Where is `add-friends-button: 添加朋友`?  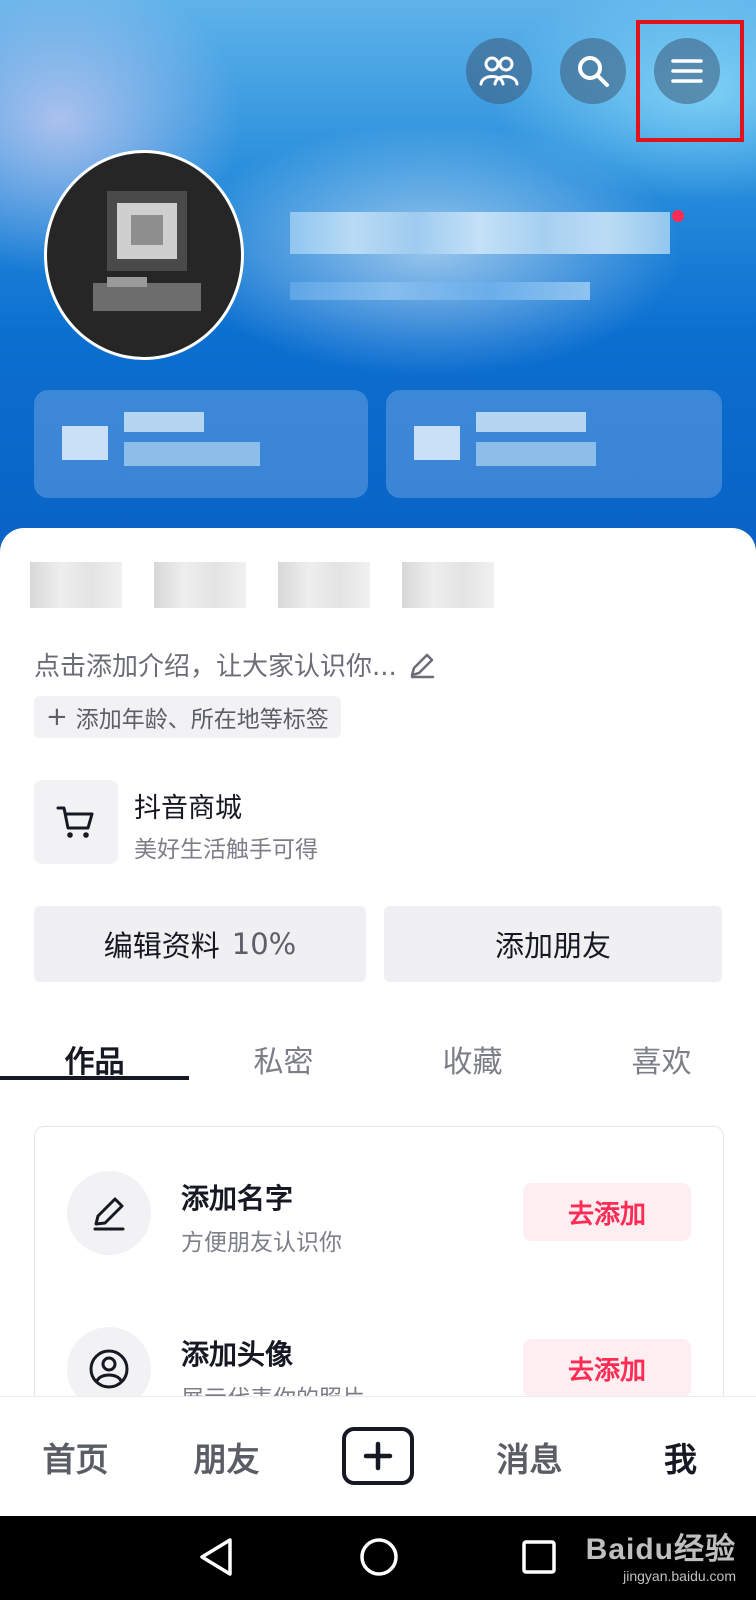
add-friends-button: 添加朋友 is located at coordinates (553, 944).